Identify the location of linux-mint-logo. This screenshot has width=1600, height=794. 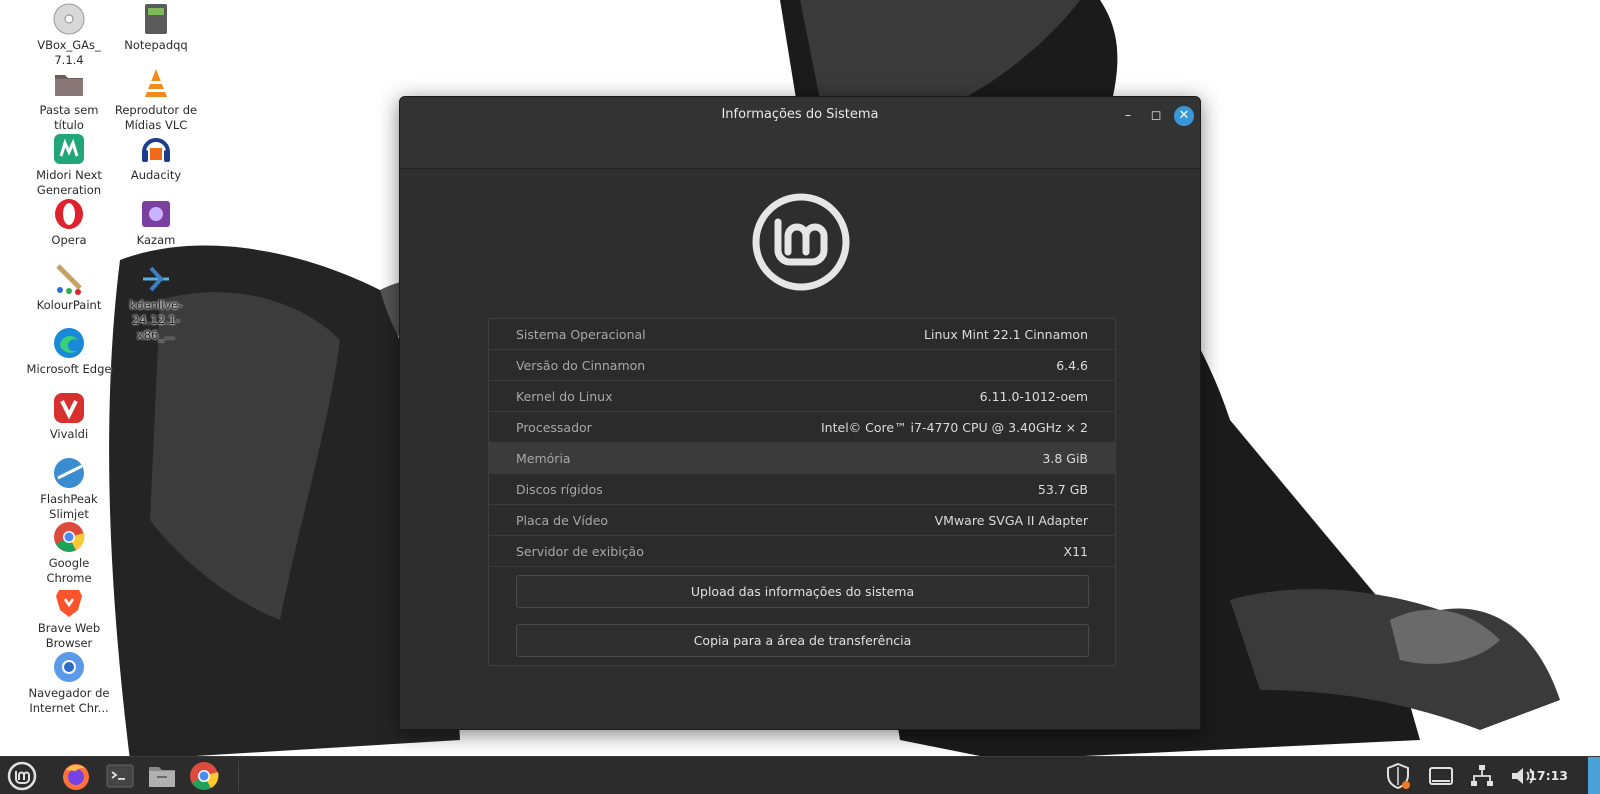
(801, 242).